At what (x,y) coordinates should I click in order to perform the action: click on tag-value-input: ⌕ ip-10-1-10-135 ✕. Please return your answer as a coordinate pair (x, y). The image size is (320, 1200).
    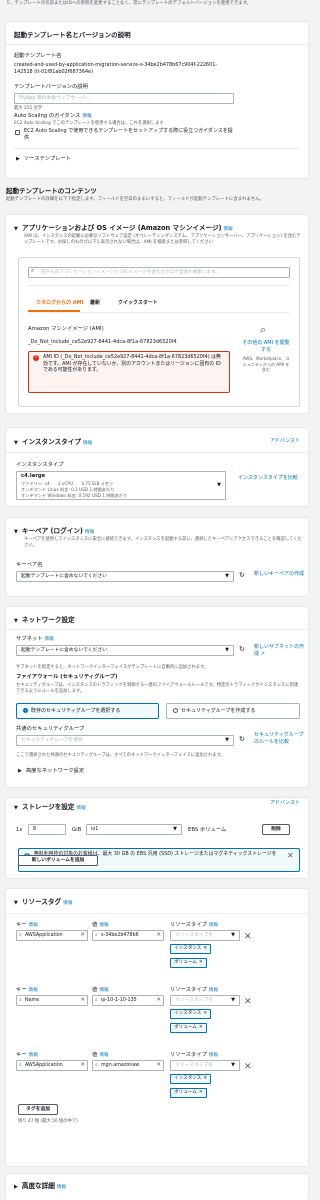
    Looking at the image, I should click on (128, 1000).